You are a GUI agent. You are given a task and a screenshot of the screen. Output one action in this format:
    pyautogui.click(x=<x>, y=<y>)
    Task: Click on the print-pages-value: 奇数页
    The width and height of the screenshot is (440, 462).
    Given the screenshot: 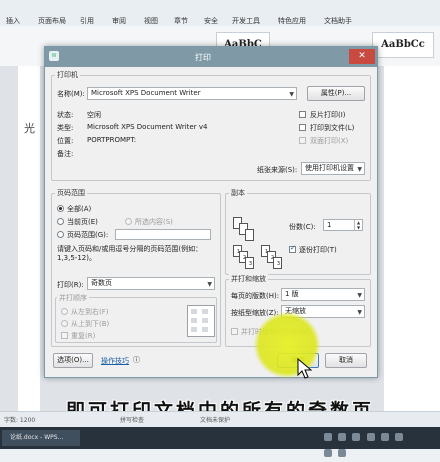 What is the action you would take?
    pyautogui.click(x=101, y=283)
    